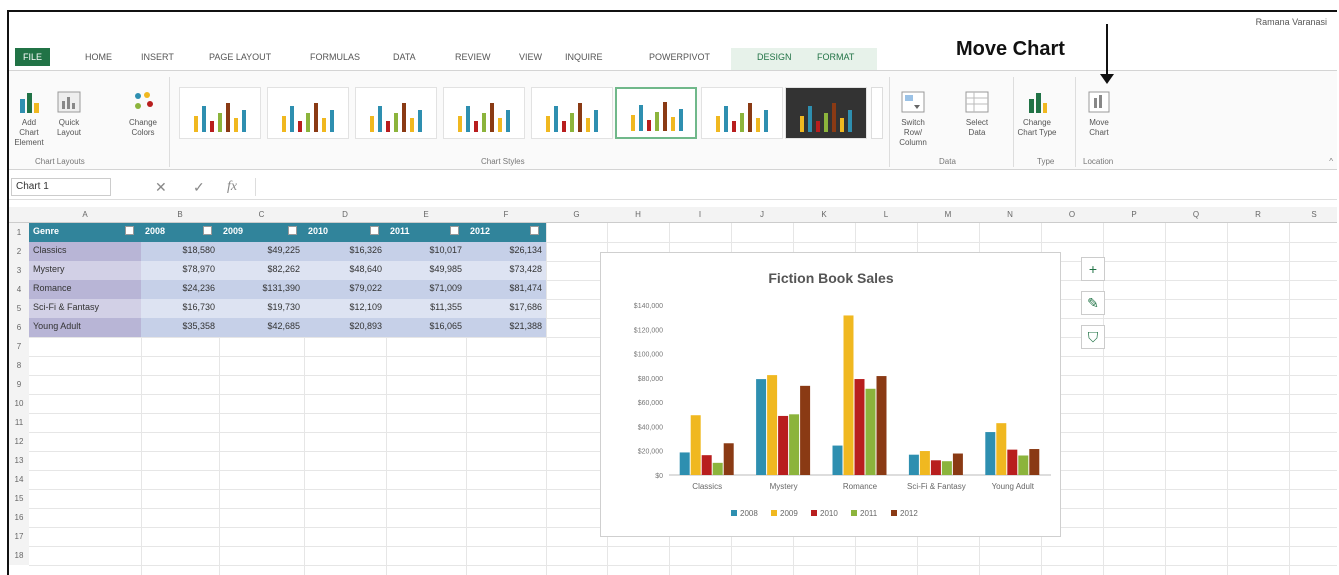 Image resolution: width=1339 pixels, height=575 pixels. I want to click on name-box: Chart 1, so click(61, 187).